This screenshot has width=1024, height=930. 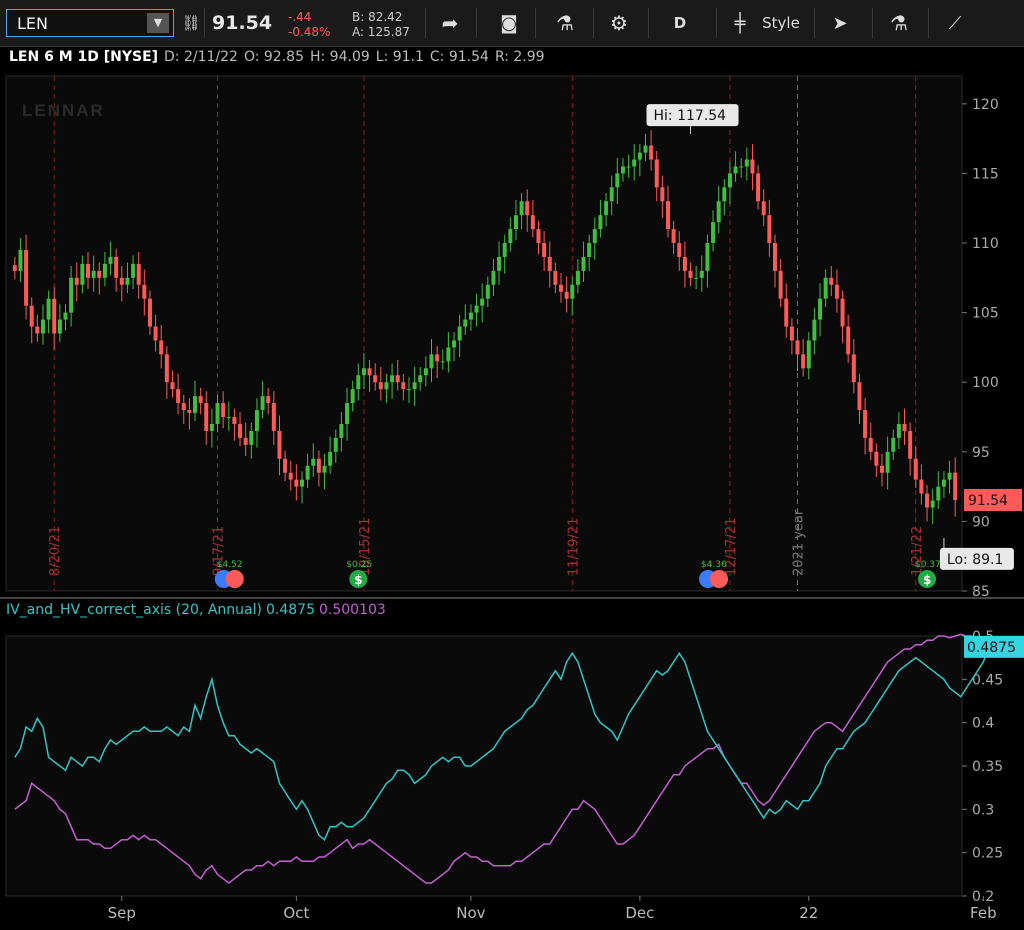 What do you see at coordinates (955, 23) in the screenshot?
I see `drawings-icon: ⟋` at bounding box center [955, 23].